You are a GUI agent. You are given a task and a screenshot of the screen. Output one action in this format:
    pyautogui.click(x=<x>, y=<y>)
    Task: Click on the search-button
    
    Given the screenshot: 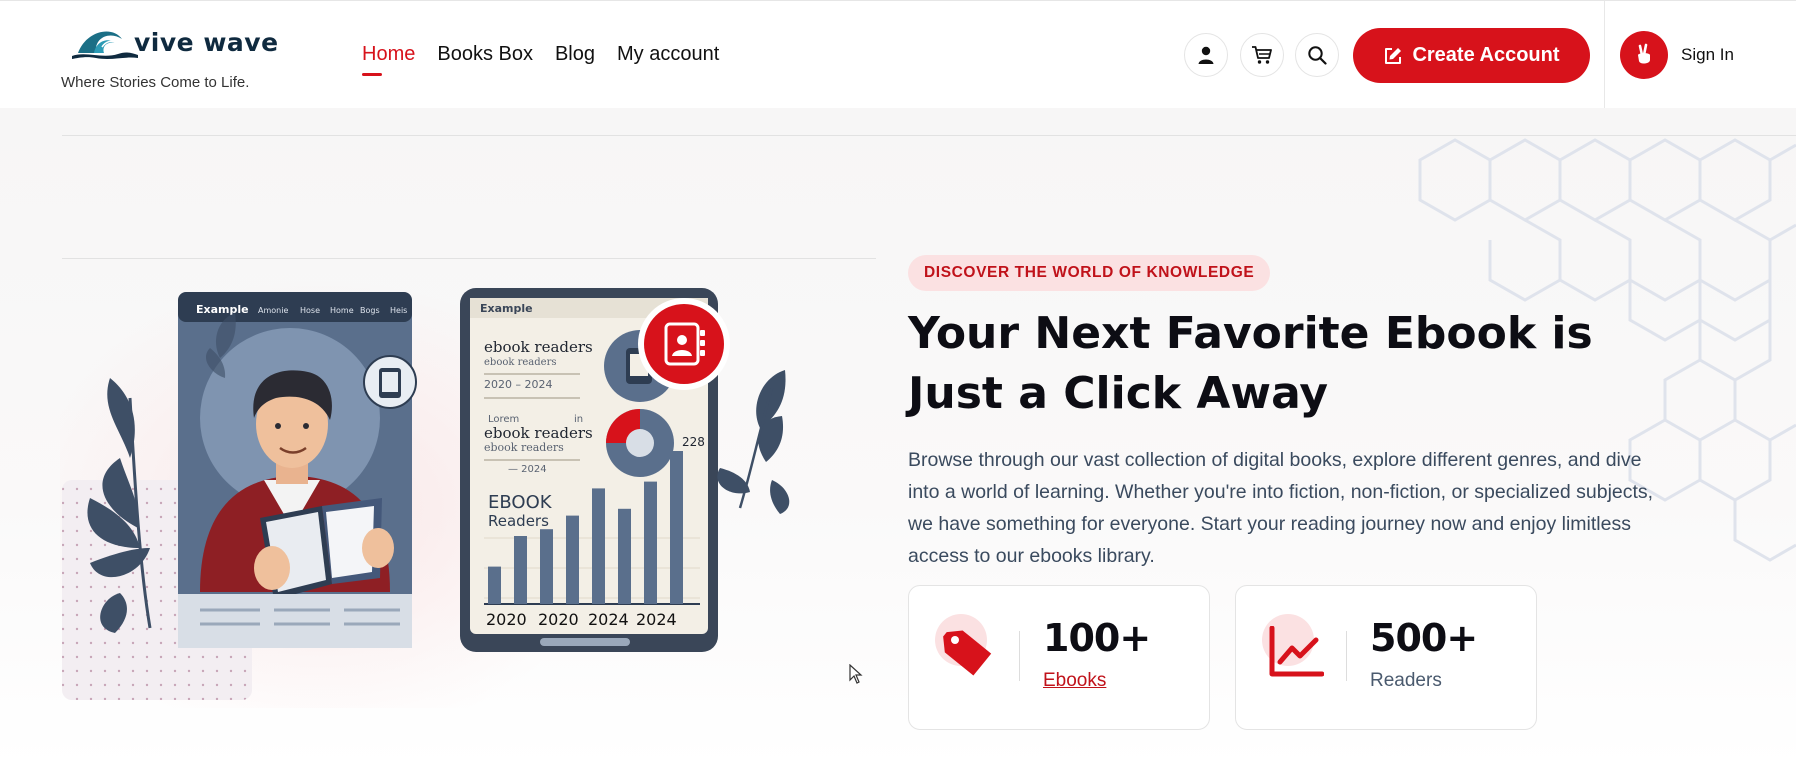 What is the action you would take?
    pyautogui.click(x=1317, y=55)
    